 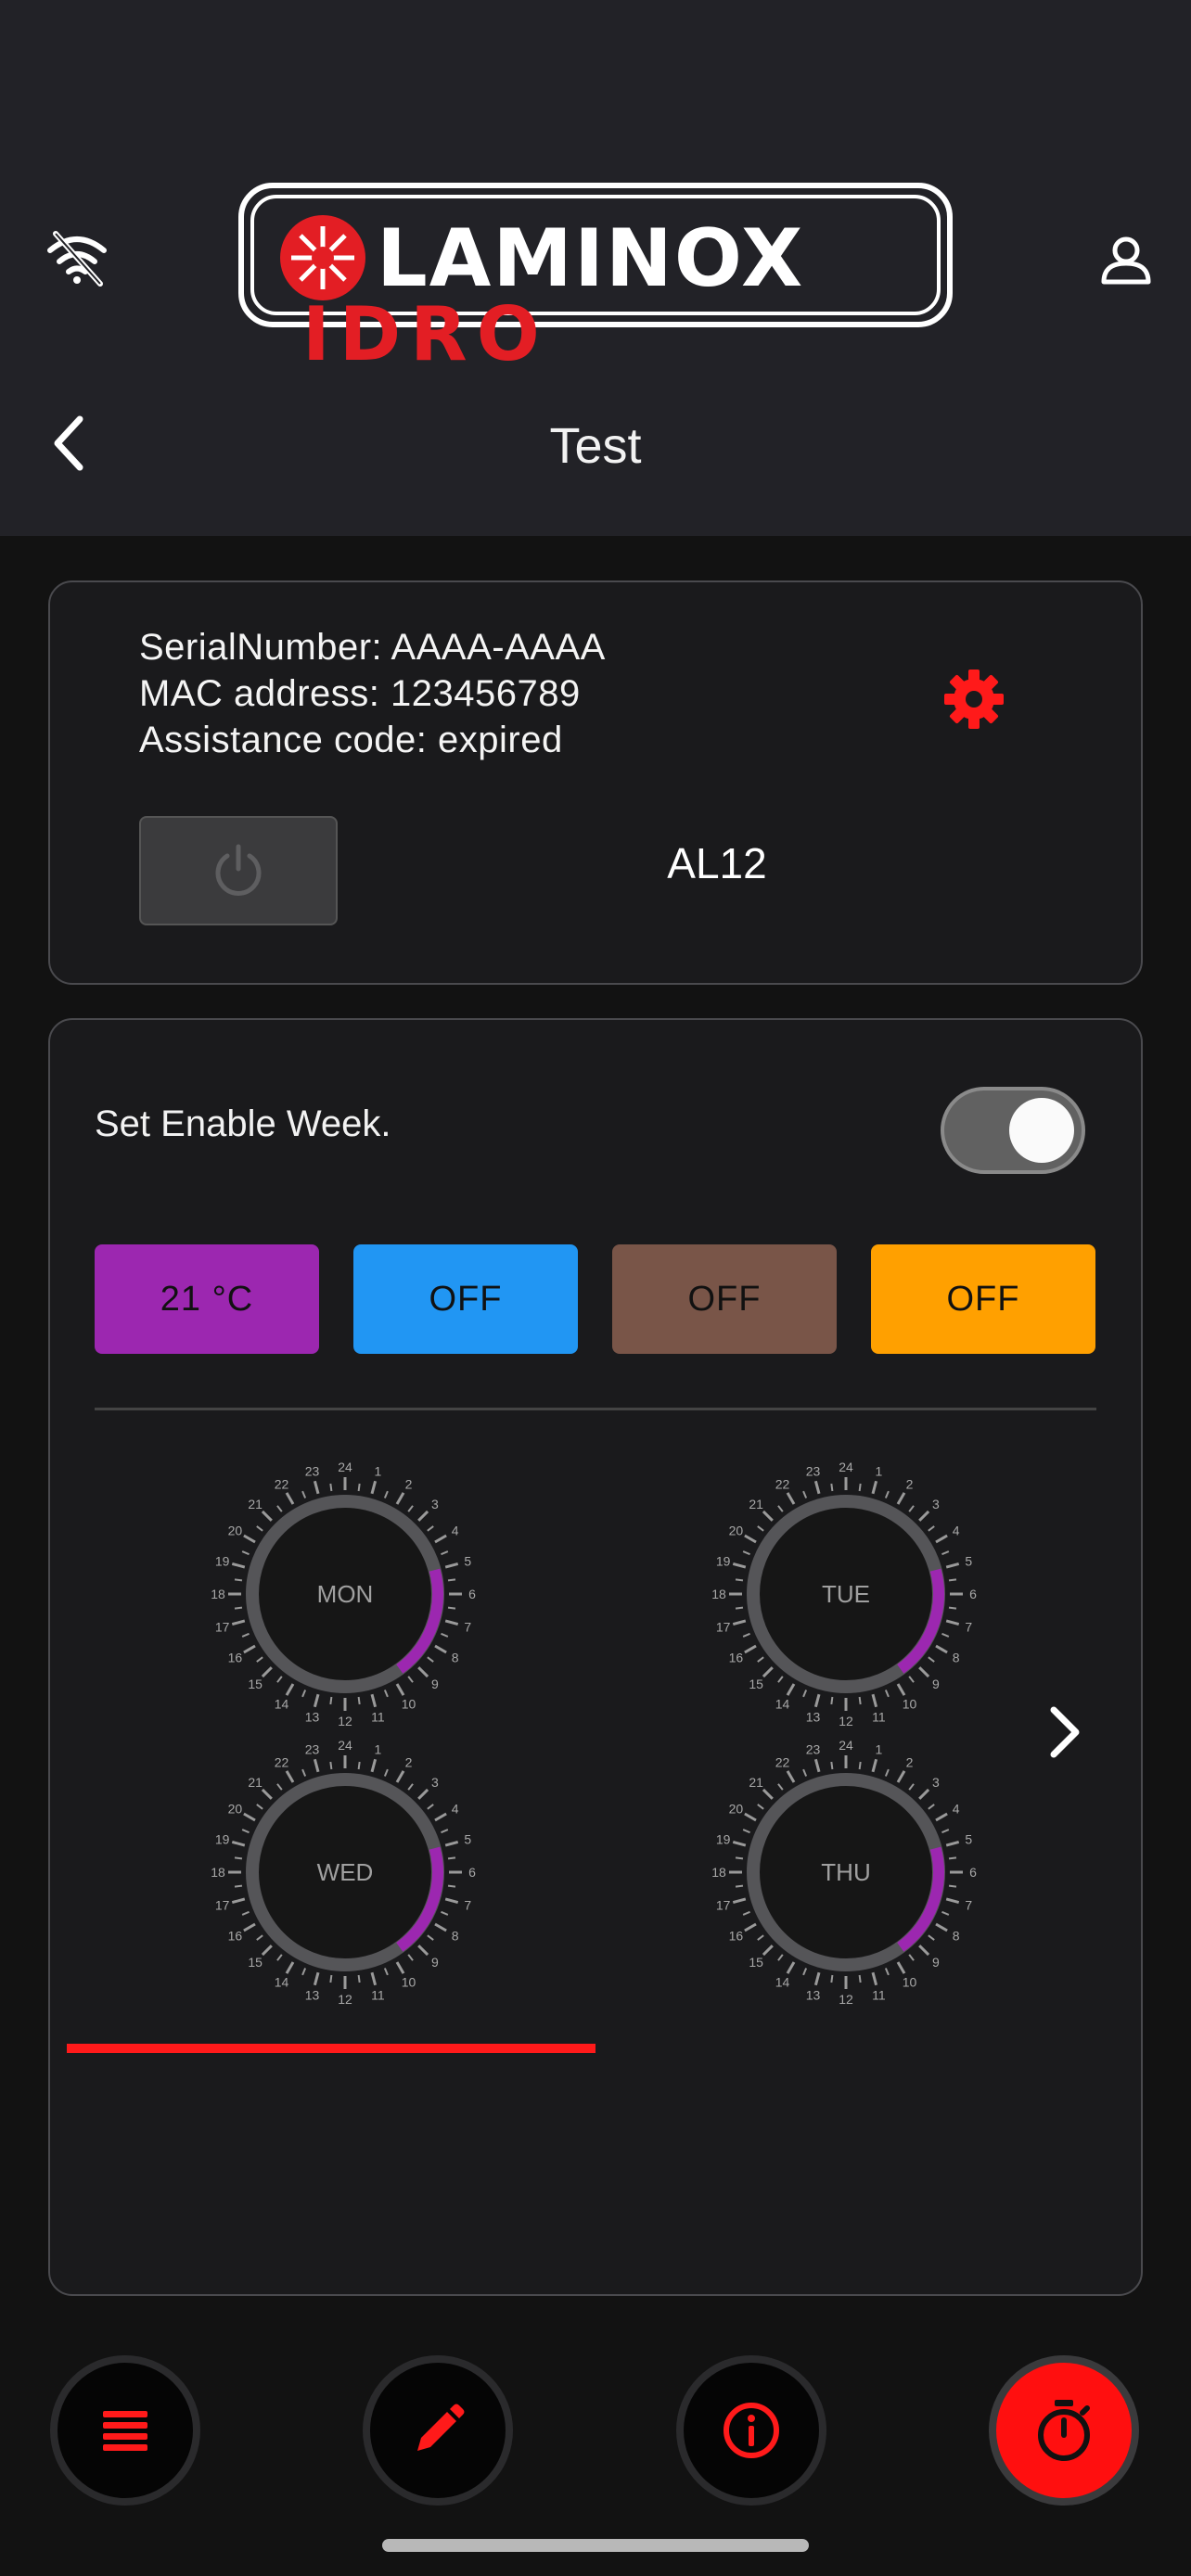 I want to click on dial-hour-label: 3, so click(x=936, y=1782).